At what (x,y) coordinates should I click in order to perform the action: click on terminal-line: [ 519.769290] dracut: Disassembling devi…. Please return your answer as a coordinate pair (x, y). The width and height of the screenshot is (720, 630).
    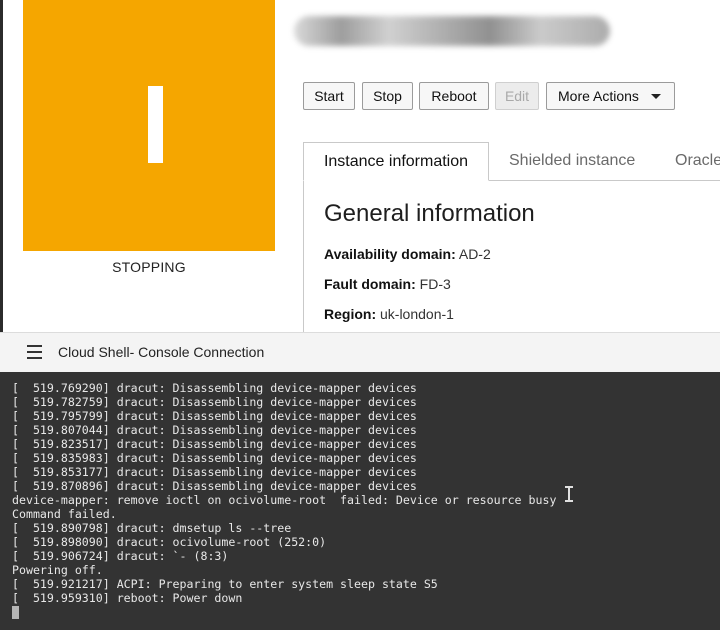
    Looking at the image, I should click on (214, 388).